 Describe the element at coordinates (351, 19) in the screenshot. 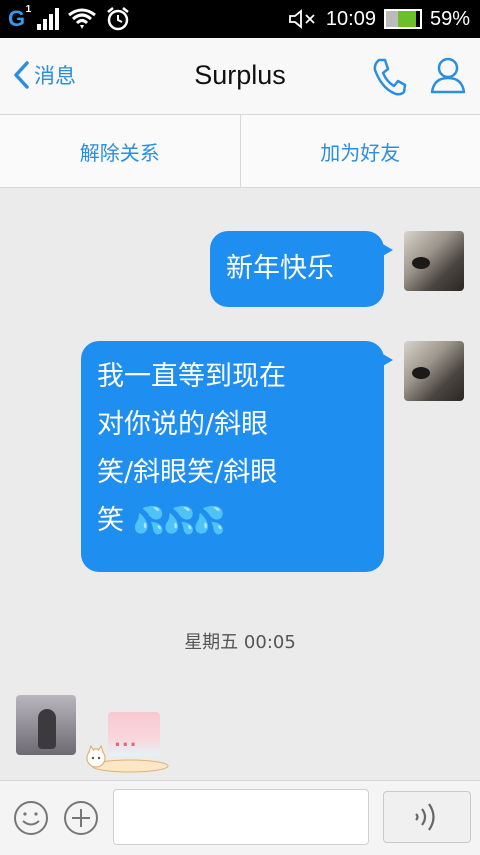

I see `status-time: 10:09` at that location.